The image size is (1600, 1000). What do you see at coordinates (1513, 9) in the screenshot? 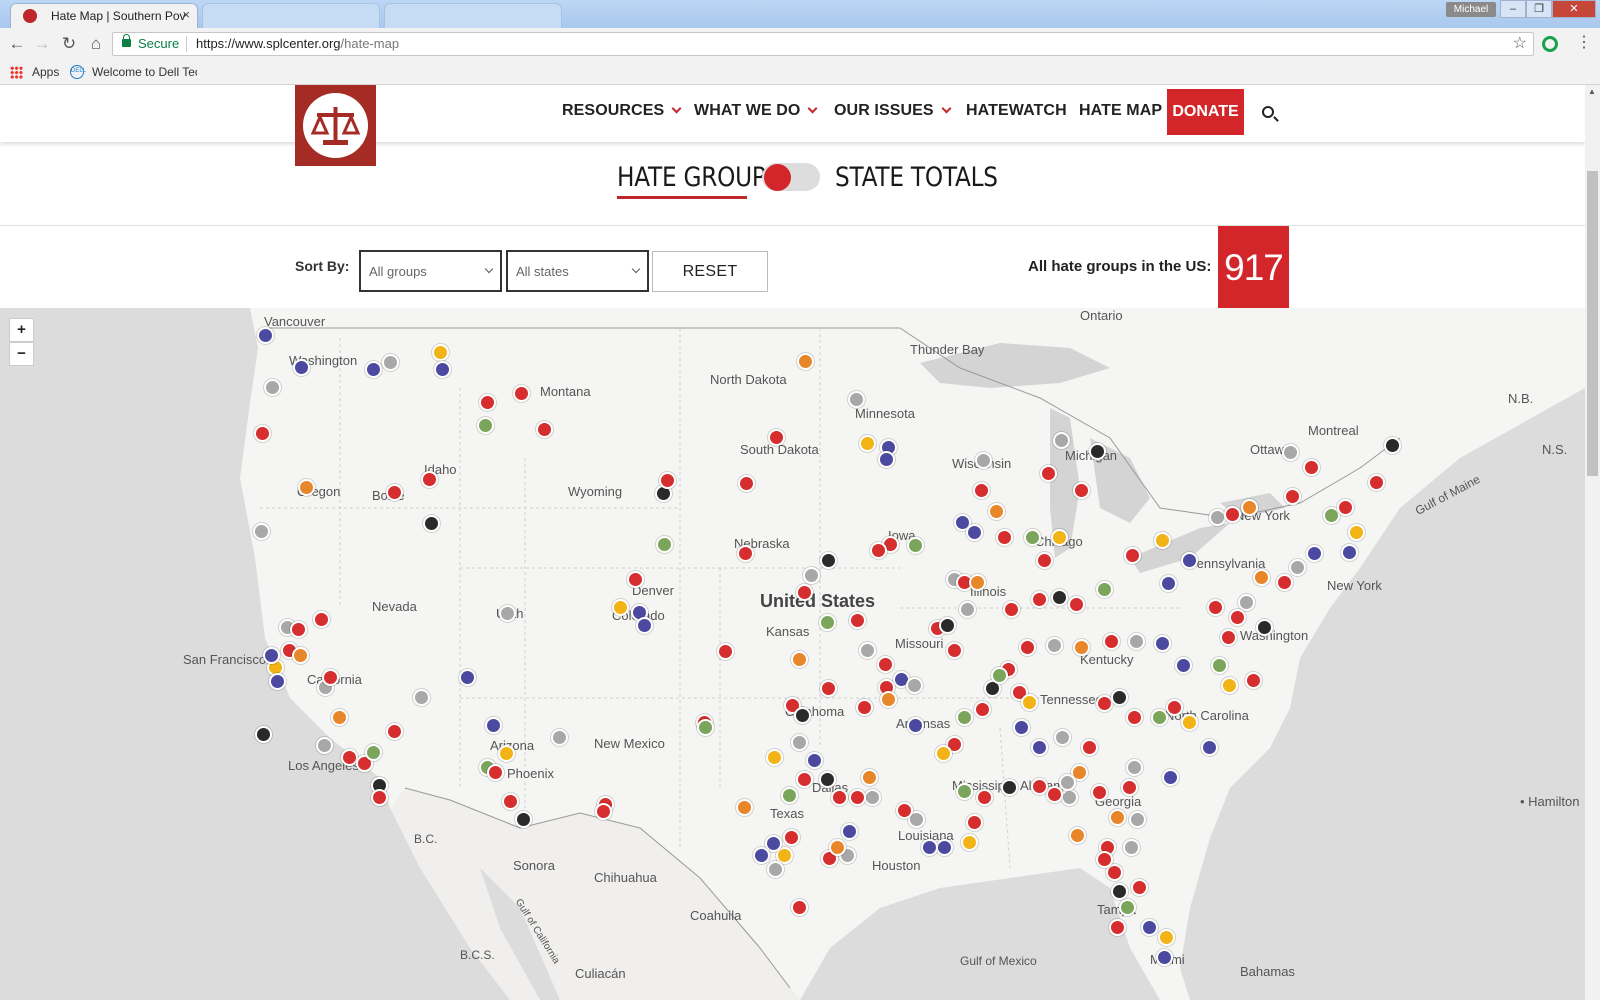
I see `minimize-icon: –` at bounding box center [1513, 9].